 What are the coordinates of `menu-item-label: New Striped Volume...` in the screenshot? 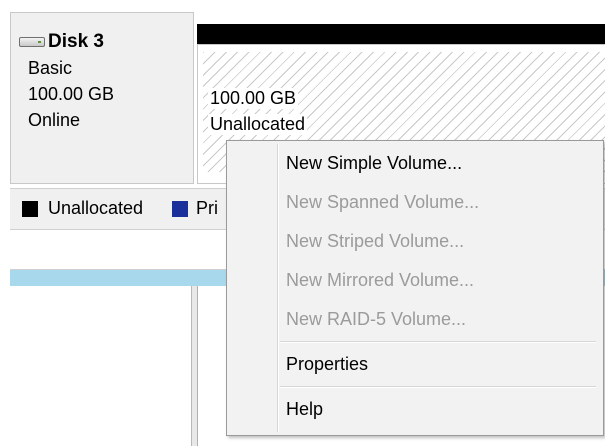 It's located at (375, 241).